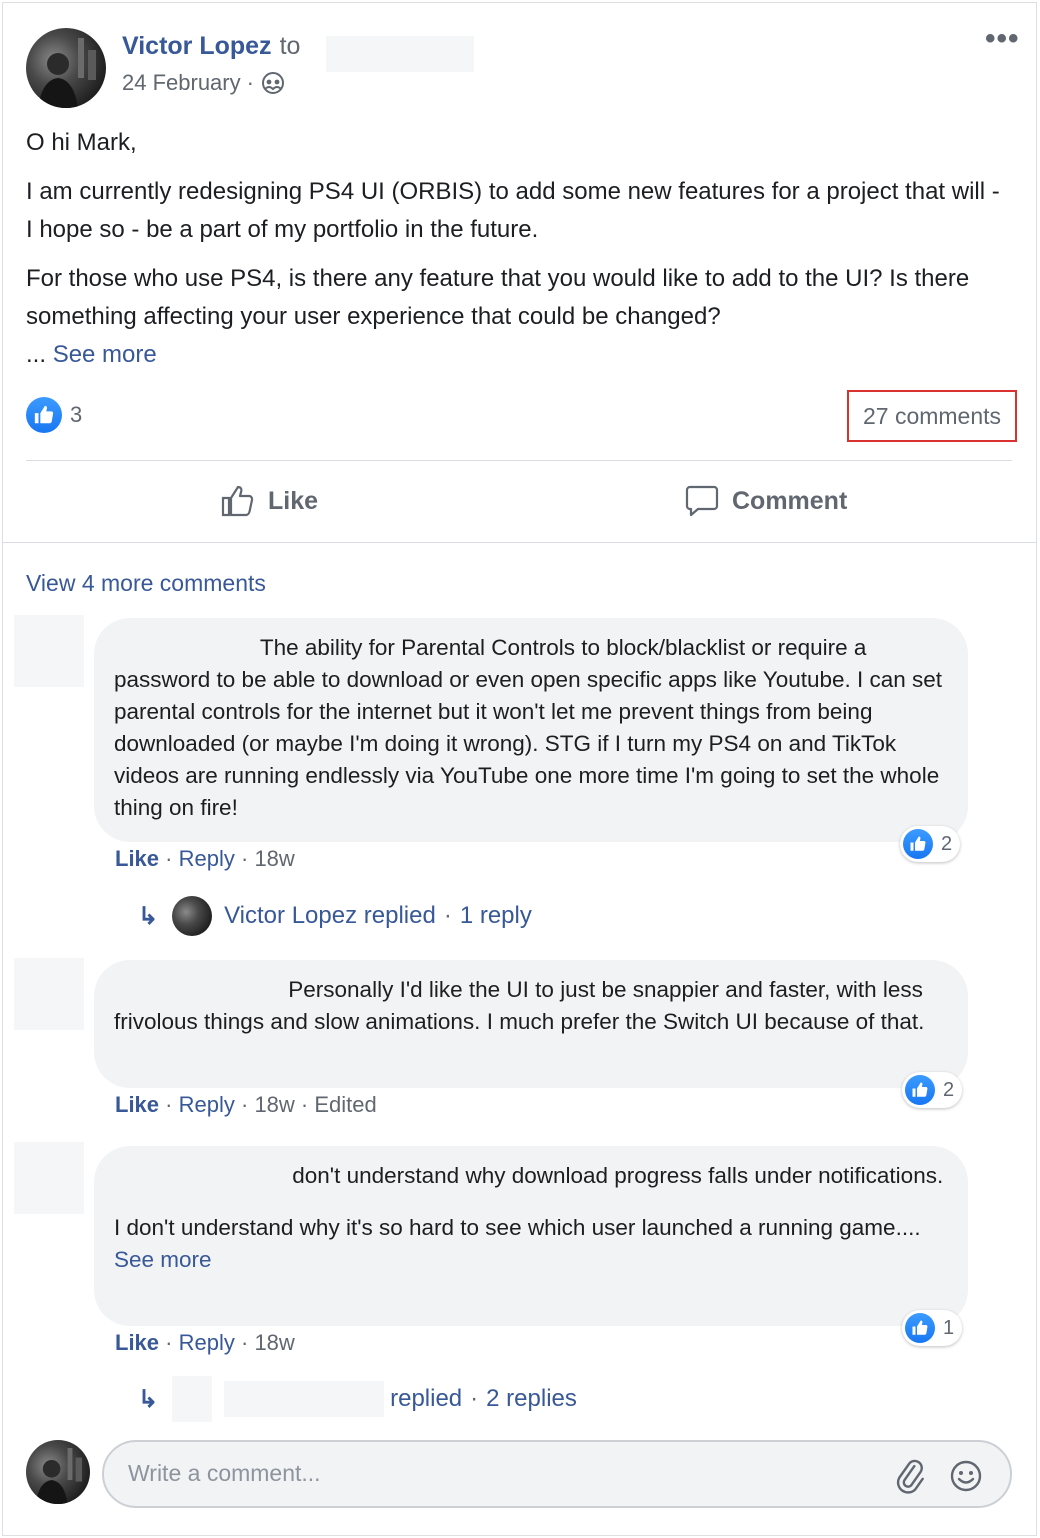 The width and height of the screenshot is (1040, 1538). I want to click on attachment-icon, so click(910, 1478).